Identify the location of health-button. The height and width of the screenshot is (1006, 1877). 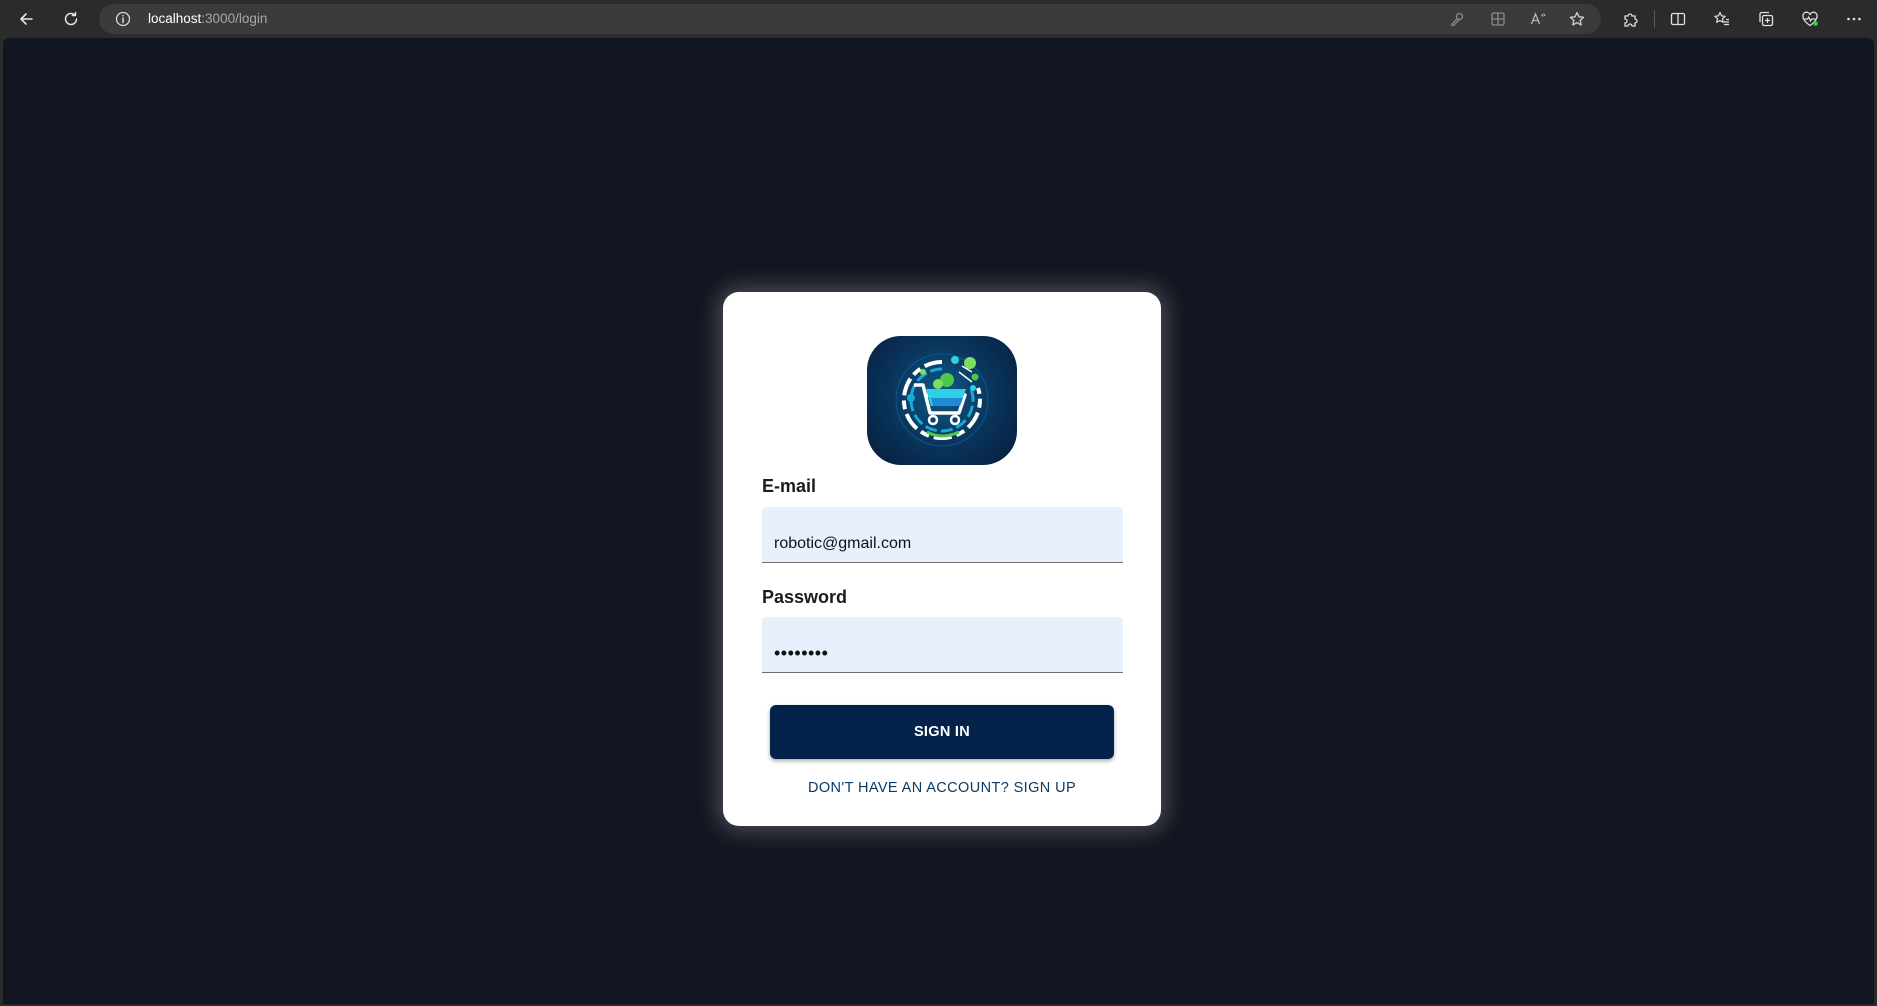
(1810, 19).